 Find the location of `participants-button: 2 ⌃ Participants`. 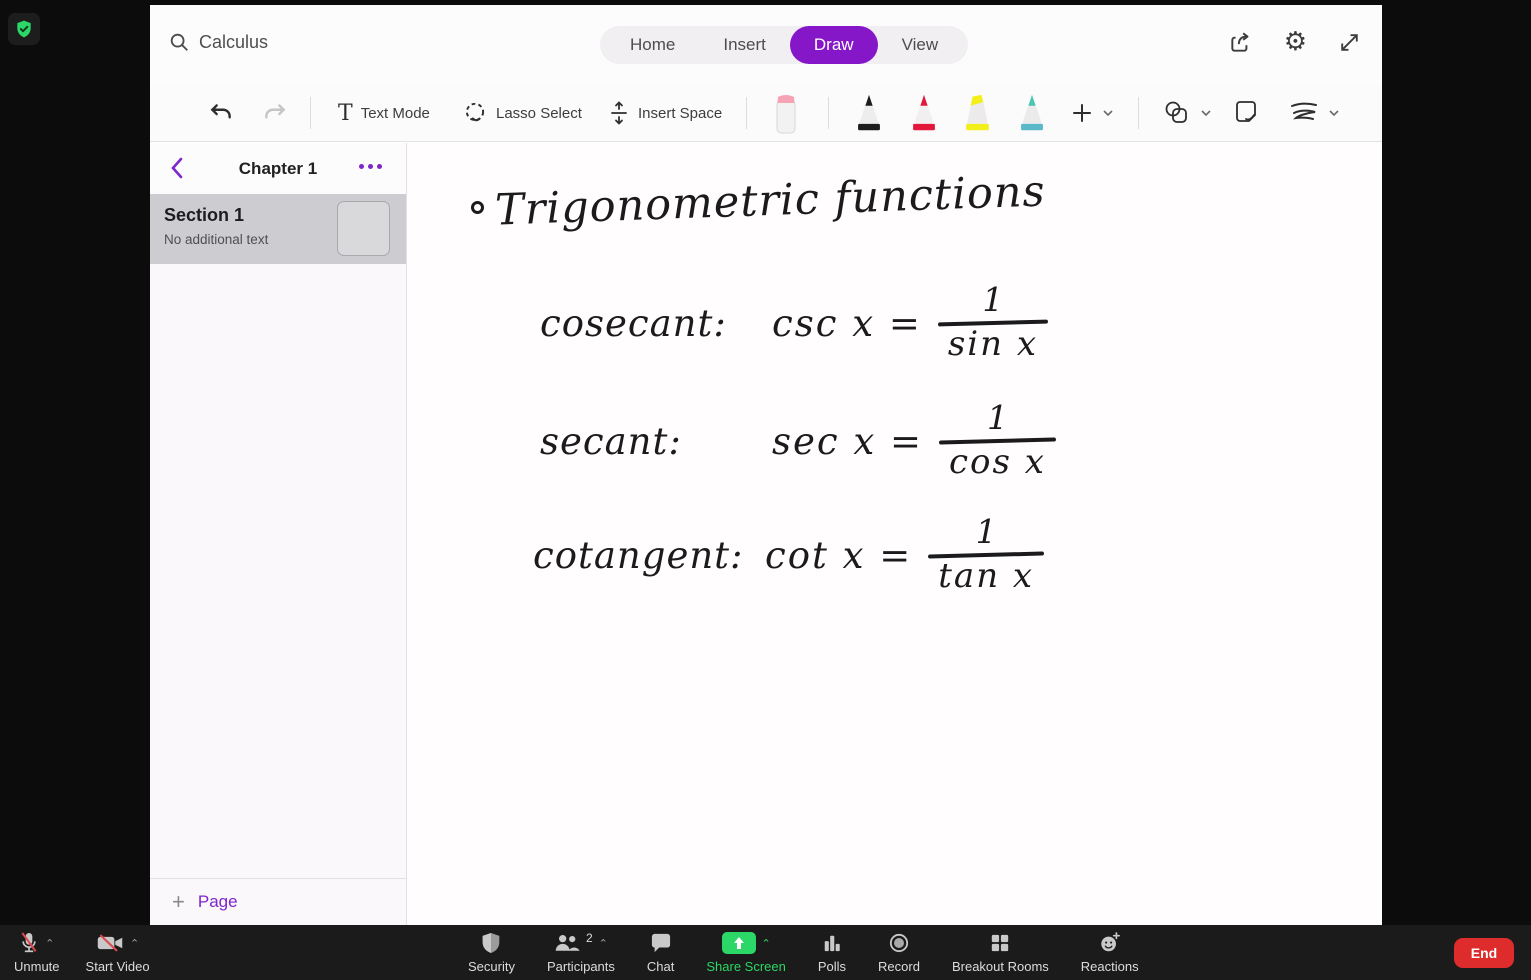

participants-button: 2 ⌃ Participants is located at coordinates (581, 952).